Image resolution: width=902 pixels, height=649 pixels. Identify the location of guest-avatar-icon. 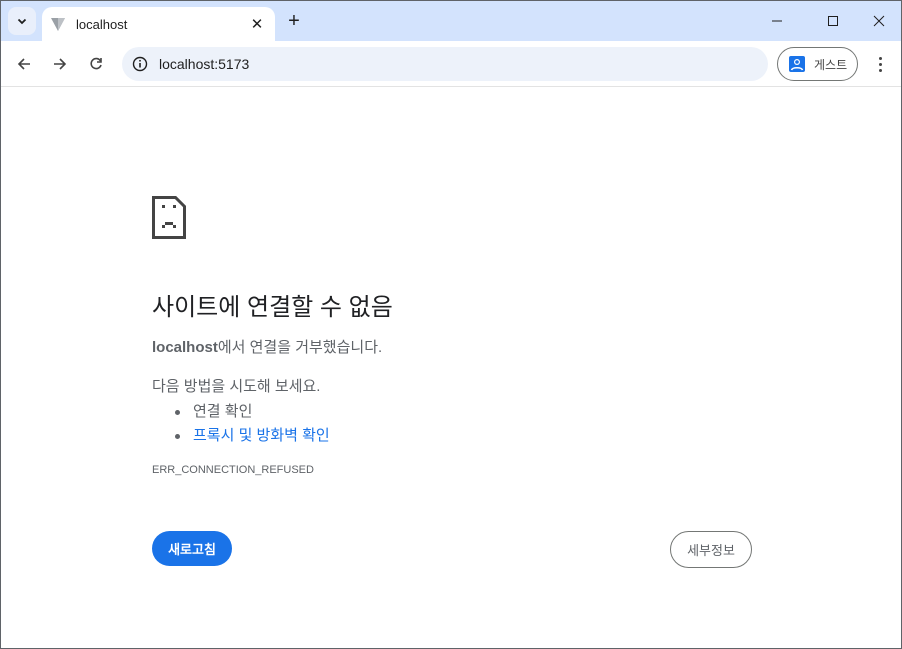
(797, 64).